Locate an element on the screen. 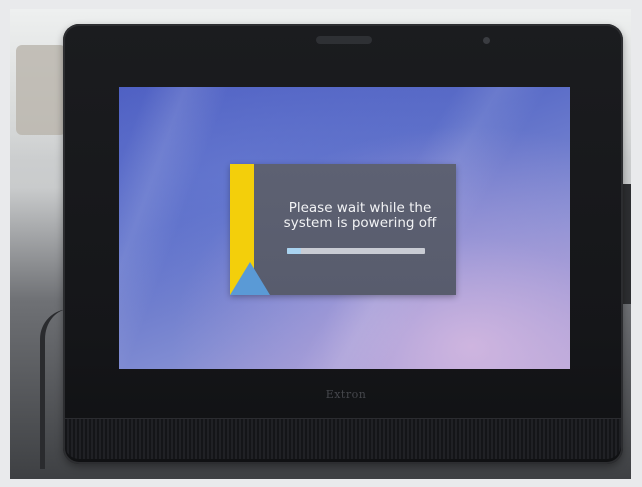  progress-bar is located at coordinates (356, 251).